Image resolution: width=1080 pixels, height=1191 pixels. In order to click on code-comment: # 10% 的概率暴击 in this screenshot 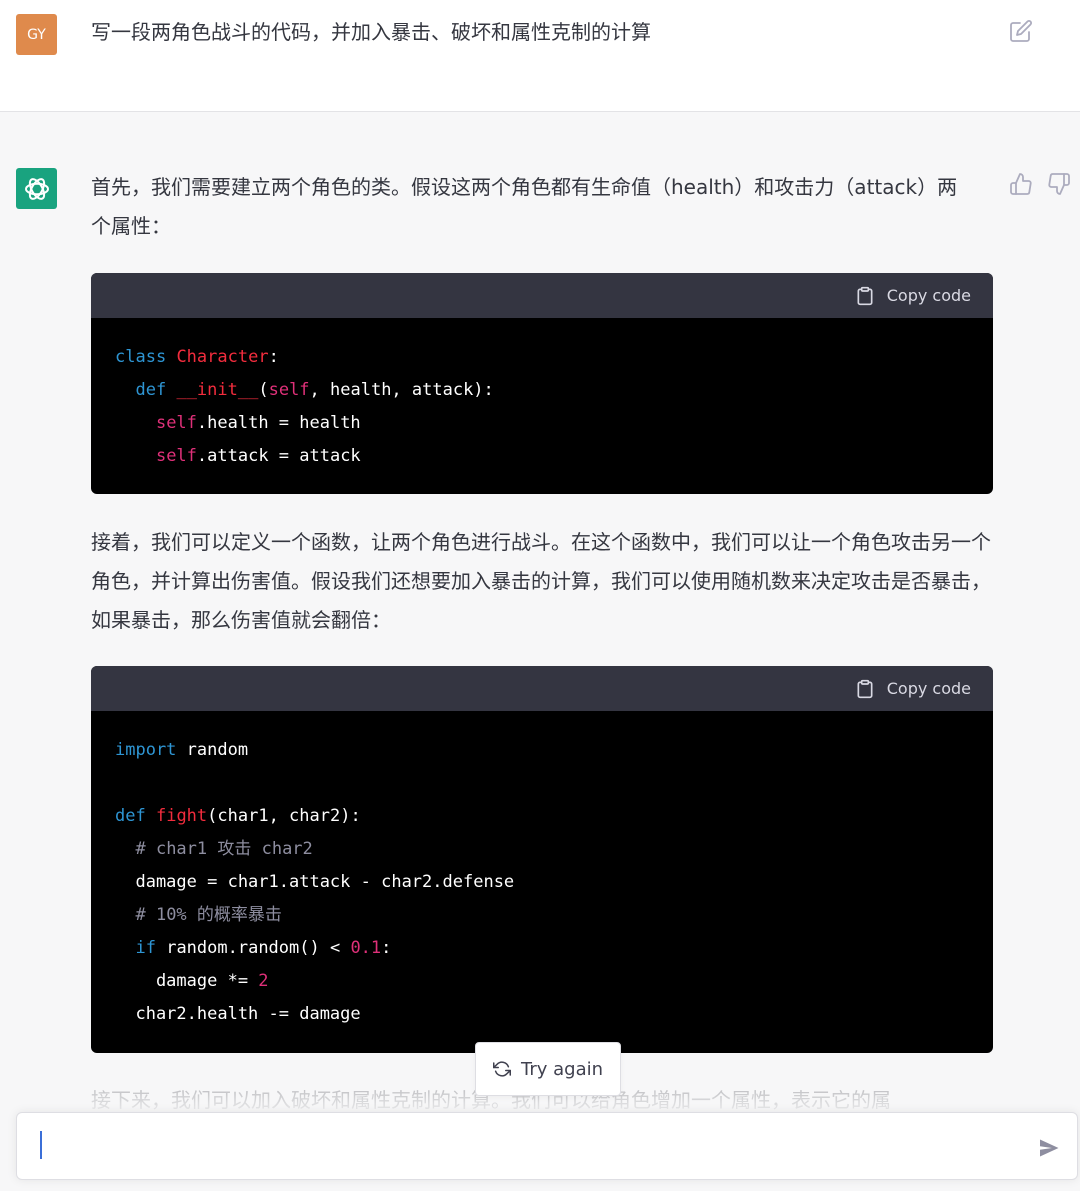, I will do `click(208, 915)`.